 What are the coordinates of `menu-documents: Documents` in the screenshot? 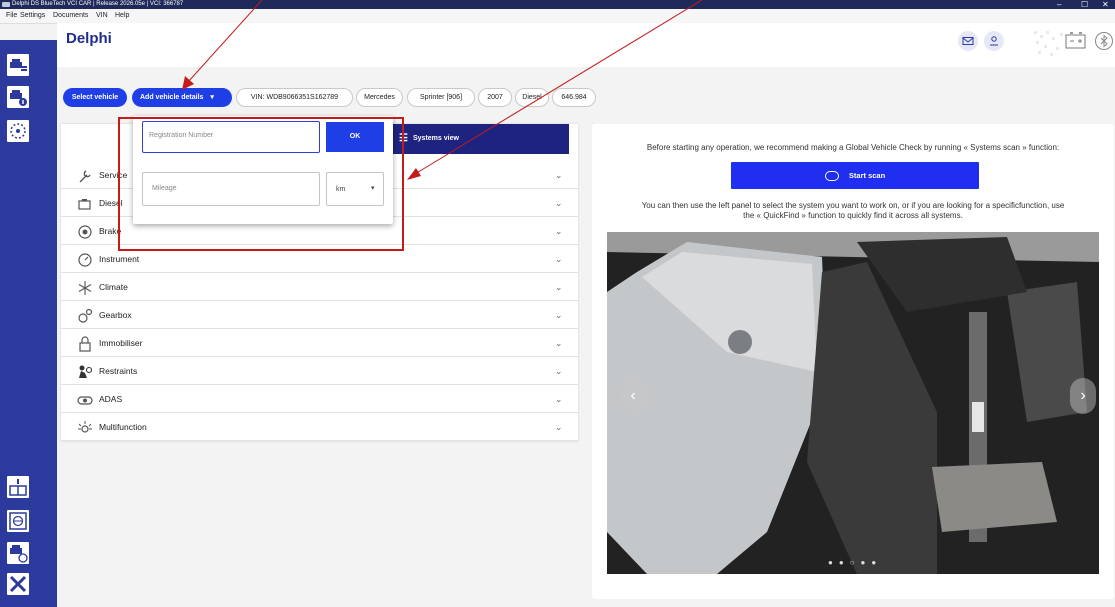 It's located at (70, 16).